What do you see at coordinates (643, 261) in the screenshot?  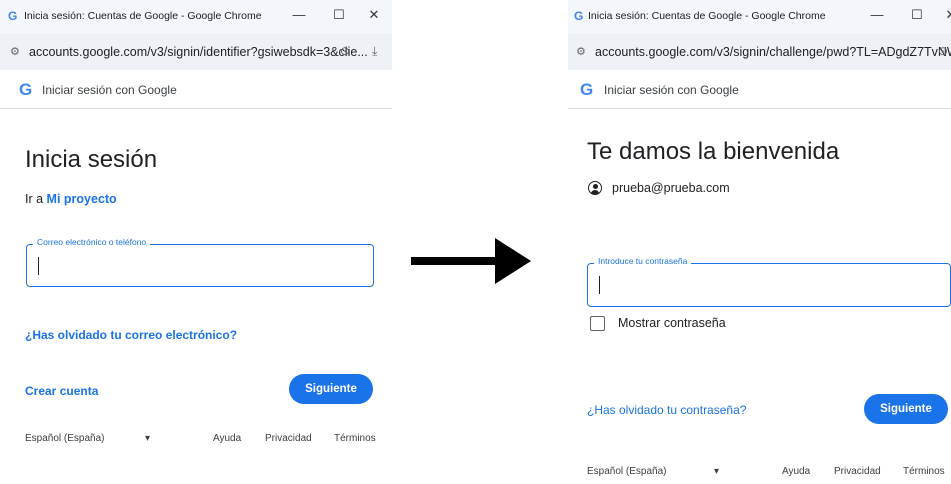 I see `password-field-label: Introduce tu contraseña` at bounding box center [643, 261].